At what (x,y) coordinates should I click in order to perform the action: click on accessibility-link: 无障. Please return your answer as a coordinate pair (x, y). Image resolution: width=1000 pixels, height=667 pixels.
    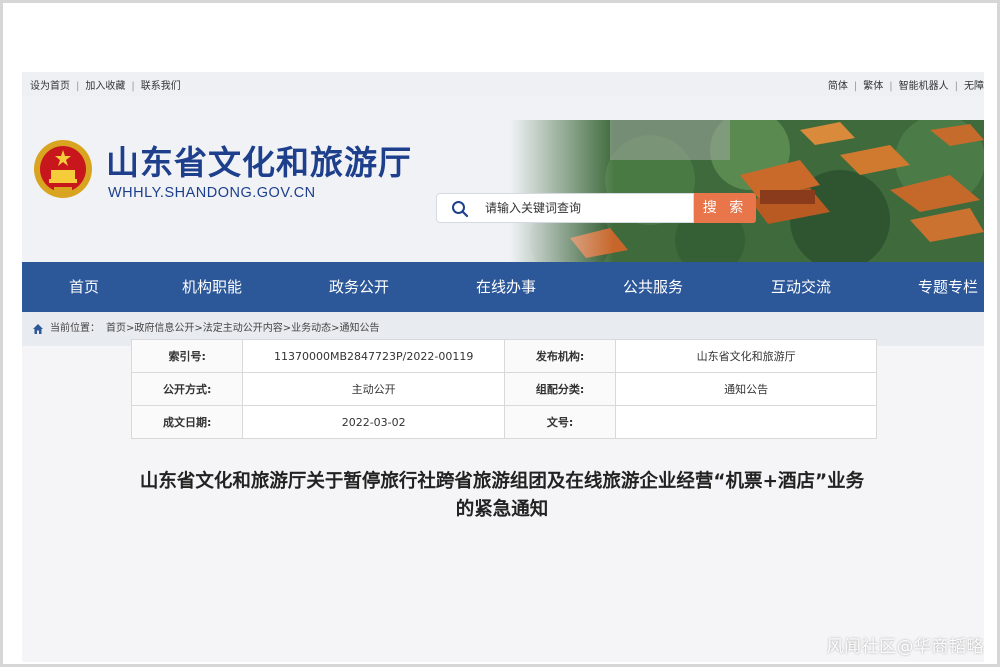
    Looking at the image, I should click on (974, 86).